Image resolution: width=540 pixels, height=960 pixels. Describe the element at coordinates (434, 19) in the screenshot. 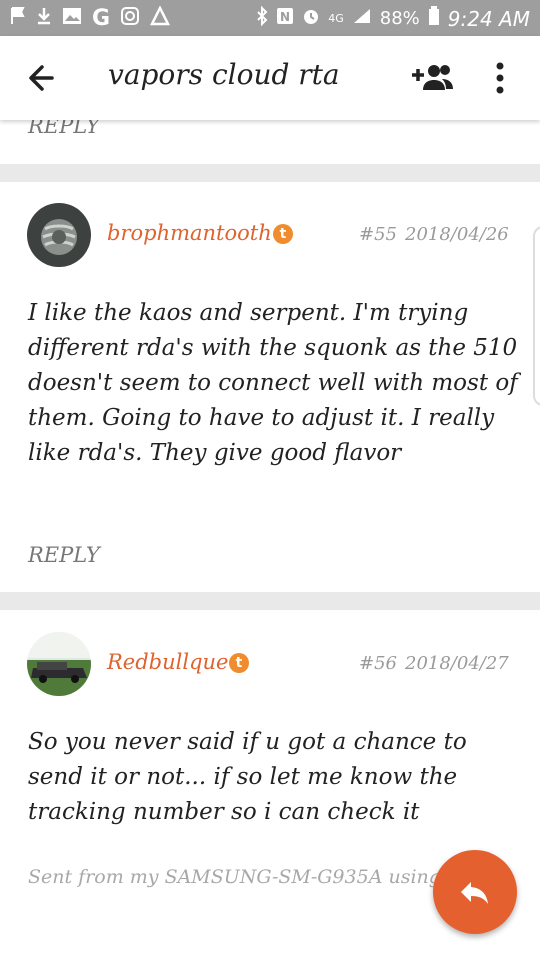

I see `battery-icon` at that location.